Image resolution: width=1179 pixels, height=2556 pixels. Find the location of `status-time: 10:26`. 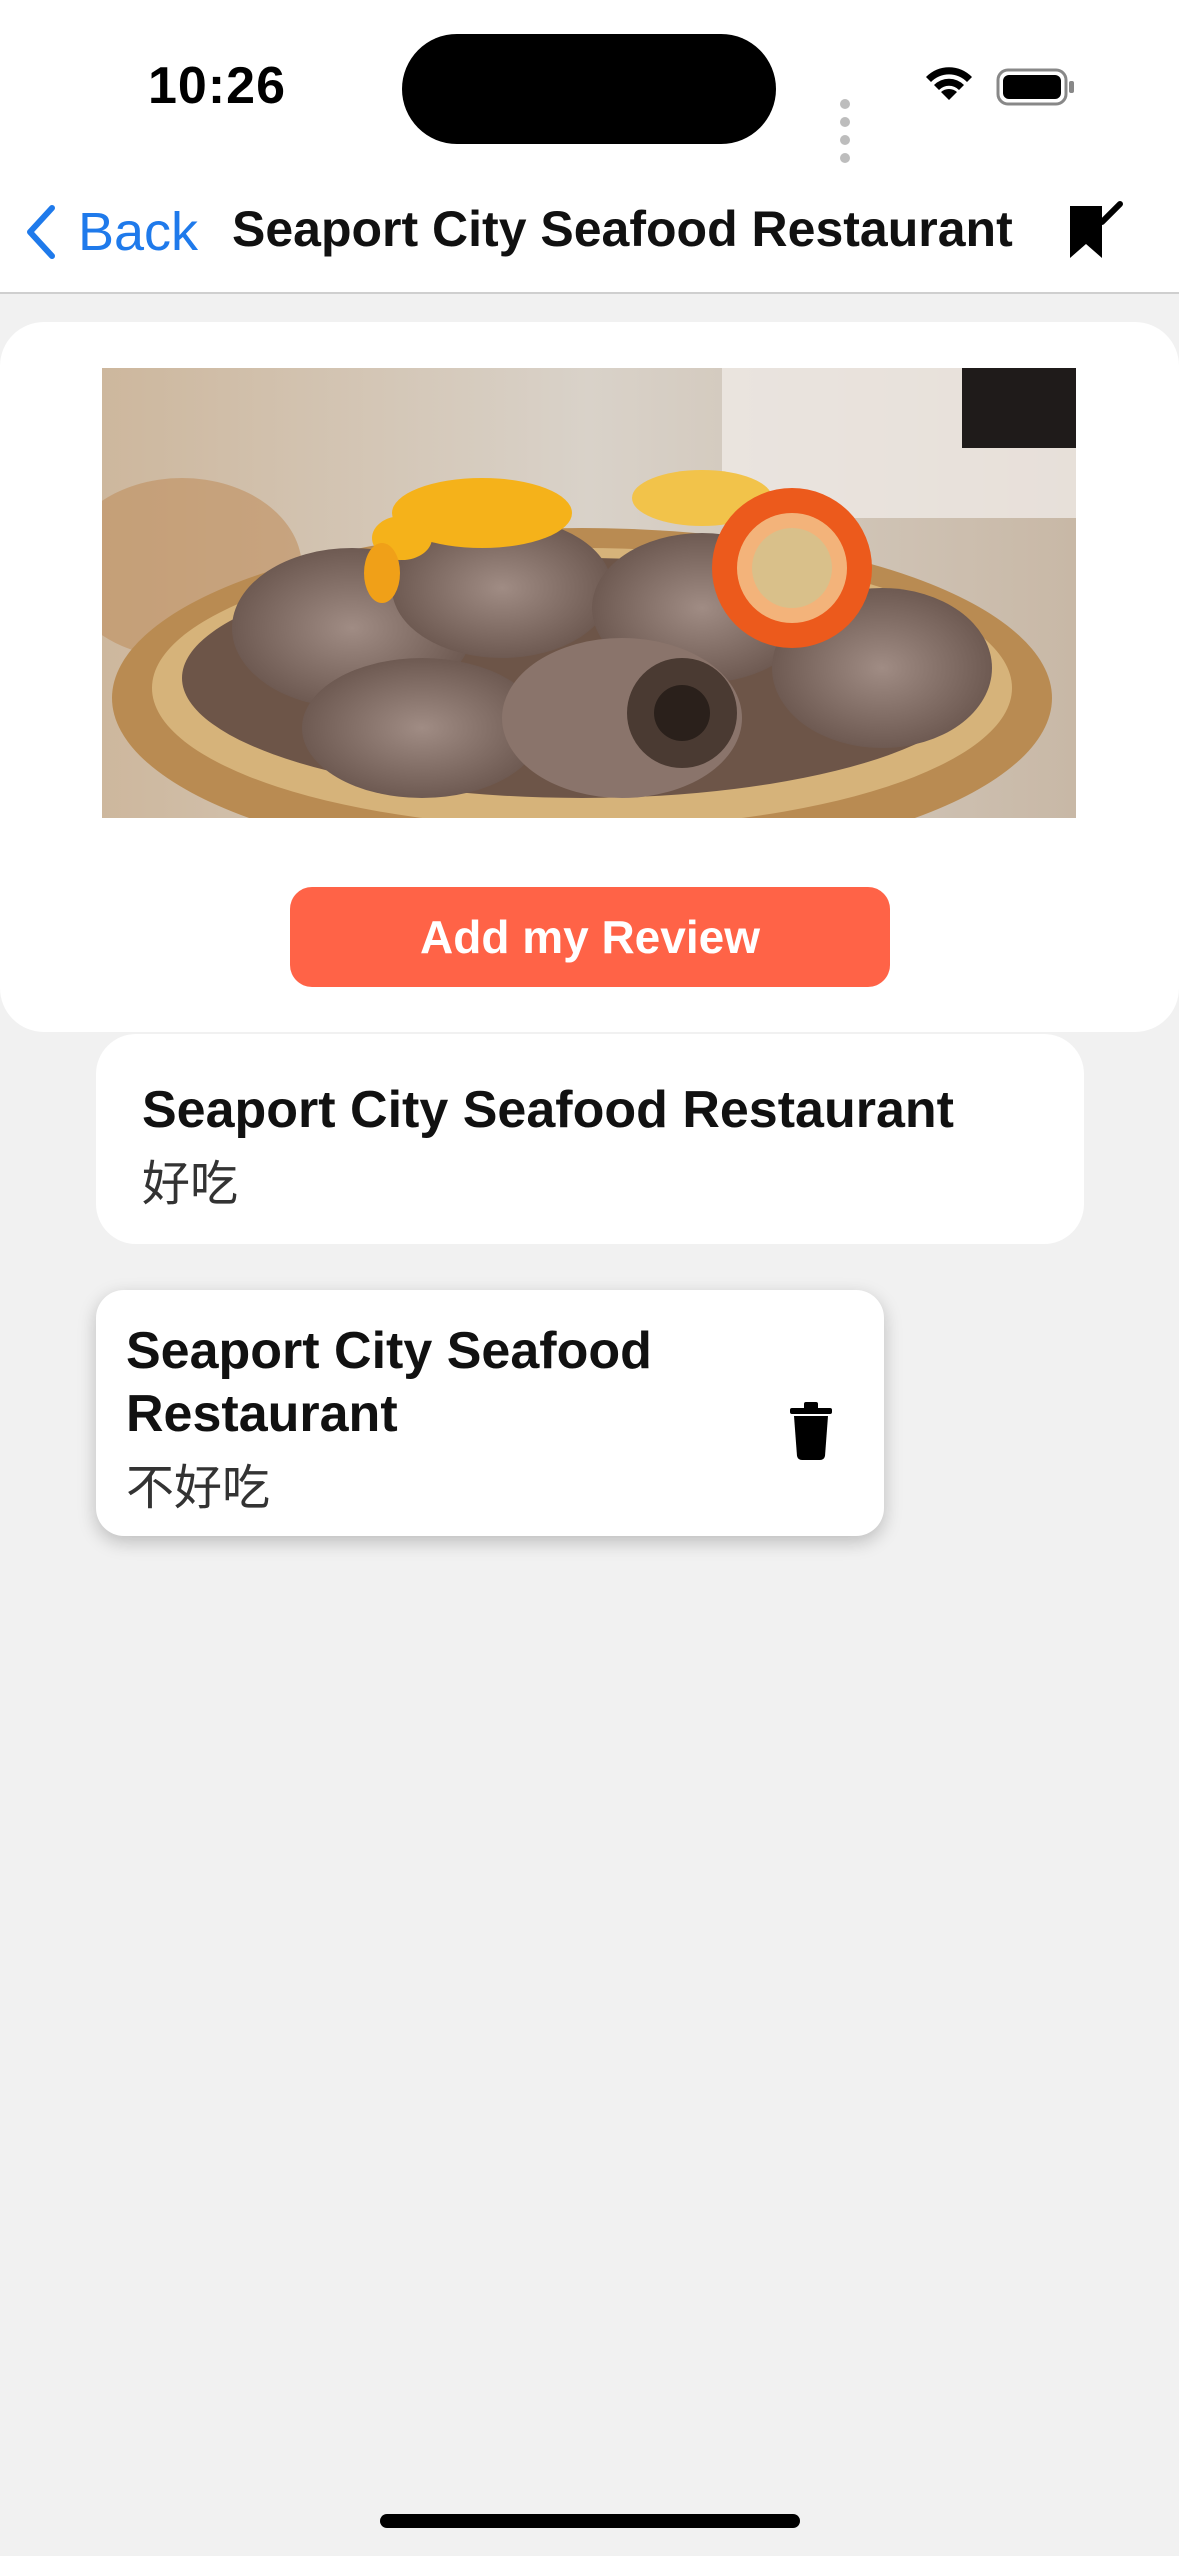

status-time: 10:26 is located at coordinates (217, 86).